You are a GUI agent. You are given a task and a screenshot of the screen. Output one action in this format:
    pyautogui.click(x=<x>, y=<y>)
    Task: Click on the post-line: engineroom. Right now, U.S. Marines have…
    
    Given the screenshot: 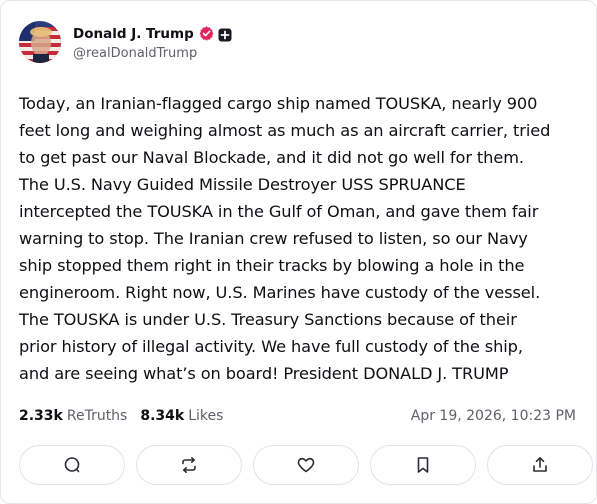 What is the action you would take?
    pyautogui.click(x=280, y=292)
    